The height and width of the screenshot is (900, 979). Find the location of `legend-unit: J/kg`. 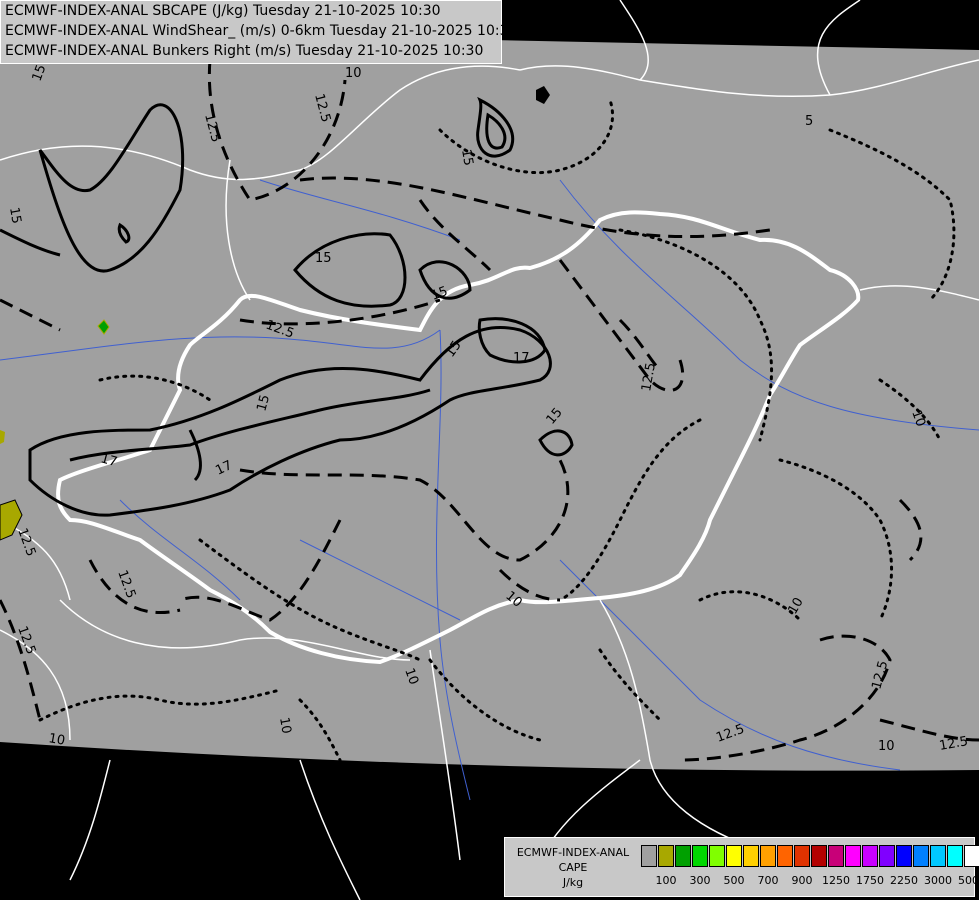

legend-unit: J/kg is located at coordinates (573, 882).